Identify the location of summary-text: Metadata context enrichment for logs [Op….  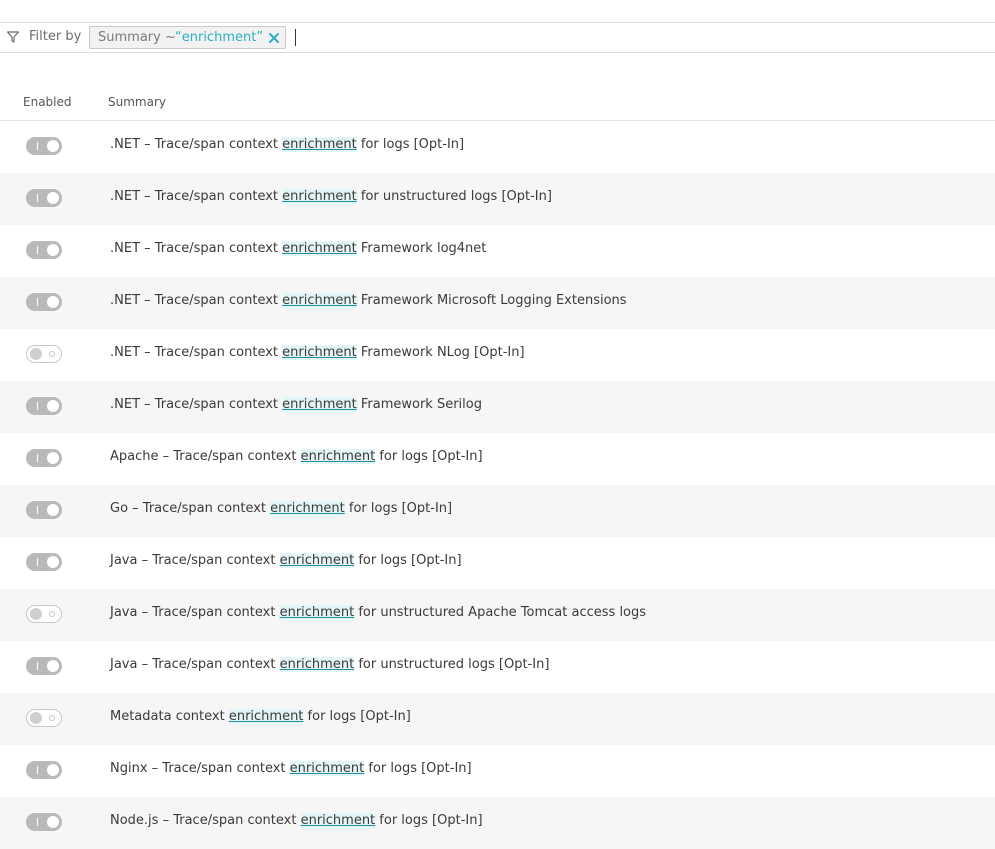
(260, 716).